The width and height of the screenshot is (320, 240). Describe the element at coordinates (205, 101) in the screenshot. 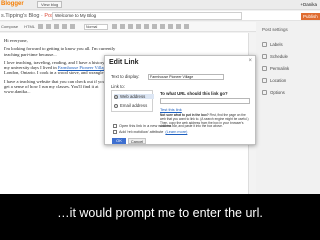

I see `url-input` at that location.